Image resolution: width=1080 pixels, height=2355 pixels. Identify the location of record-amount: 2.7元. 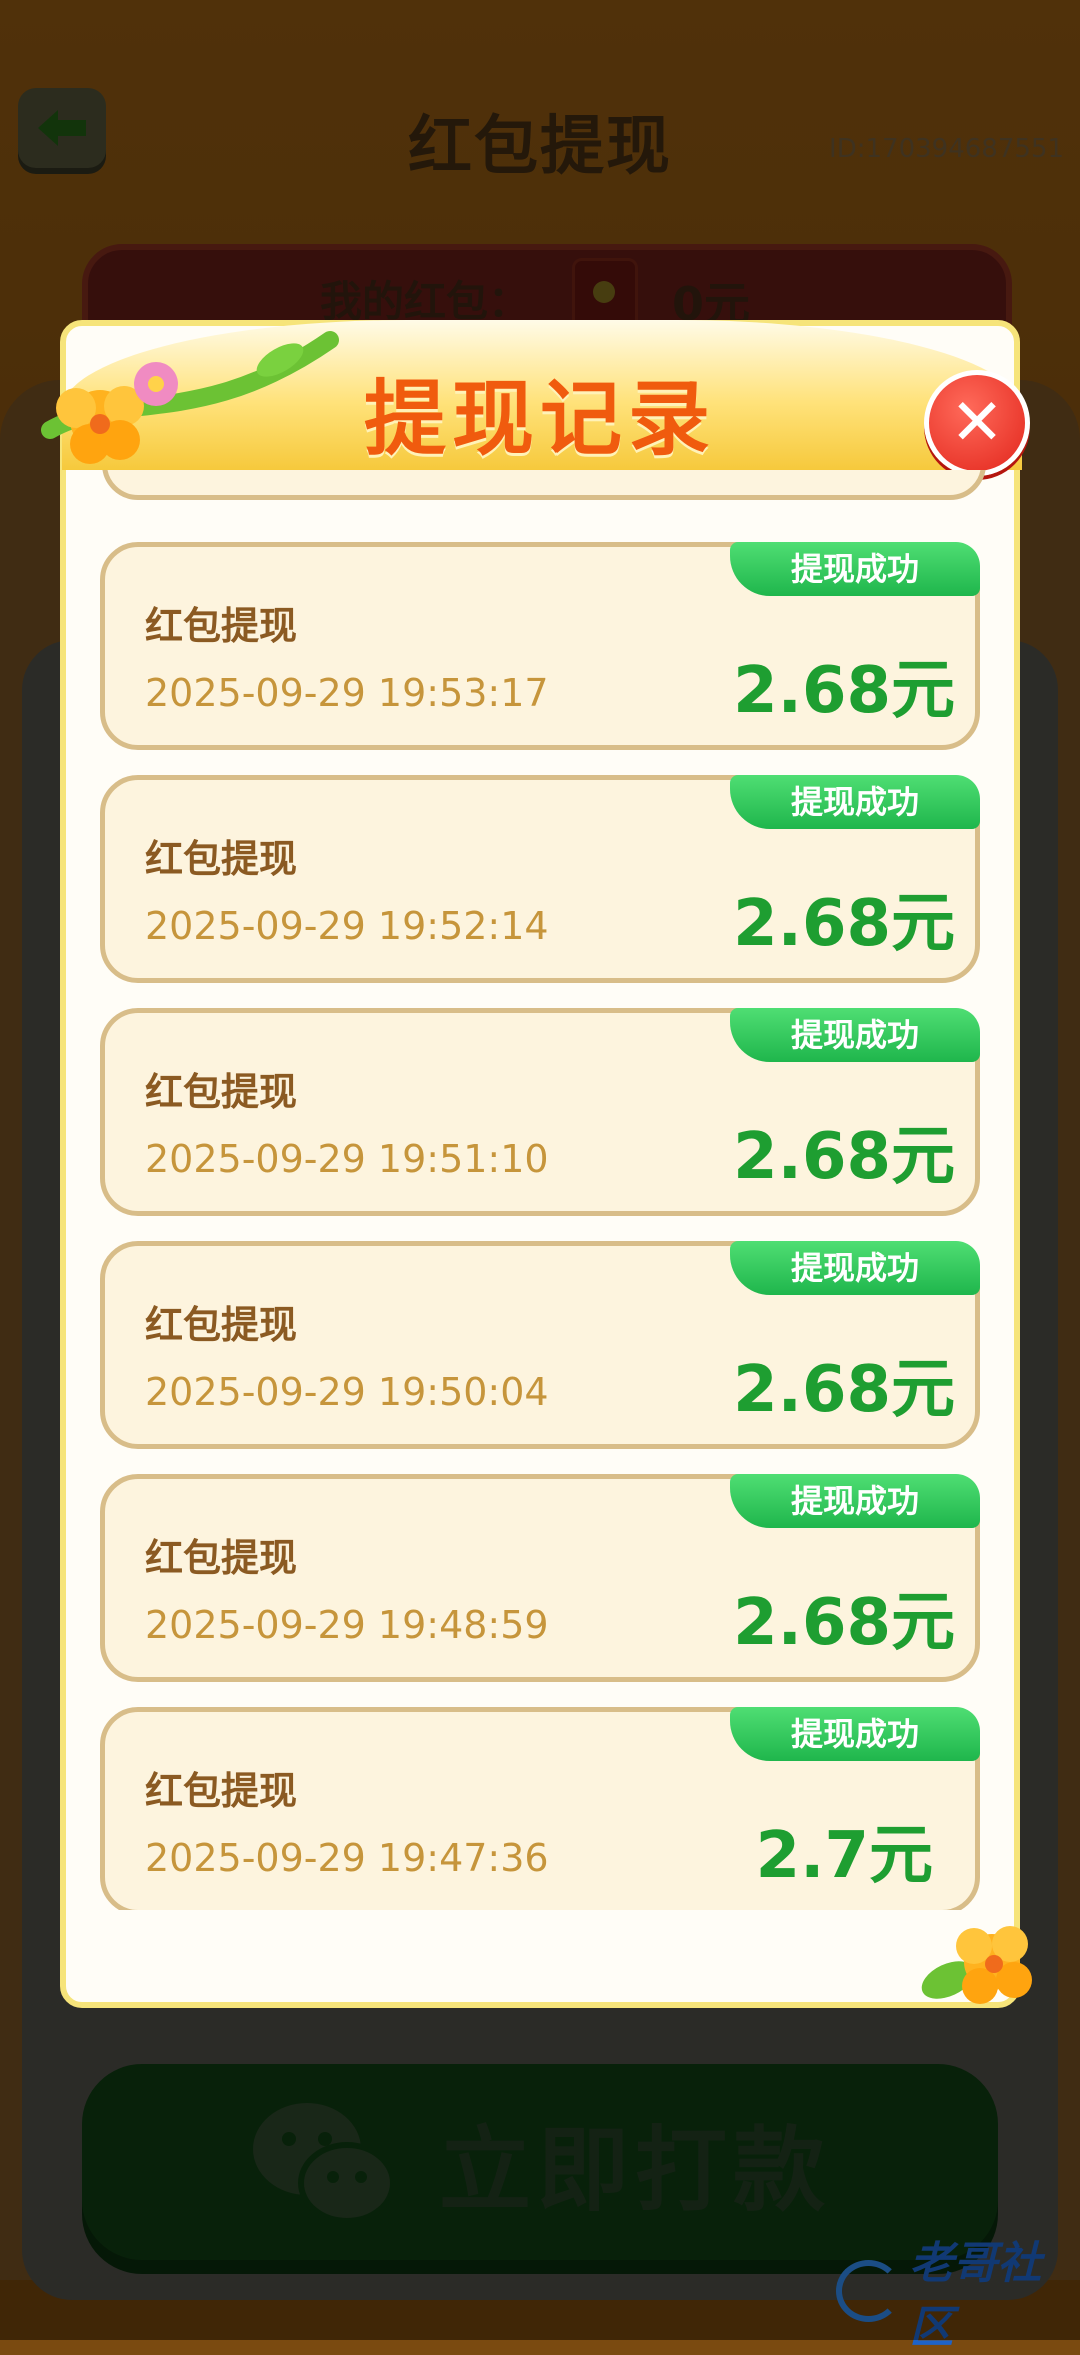
(844, 1856).